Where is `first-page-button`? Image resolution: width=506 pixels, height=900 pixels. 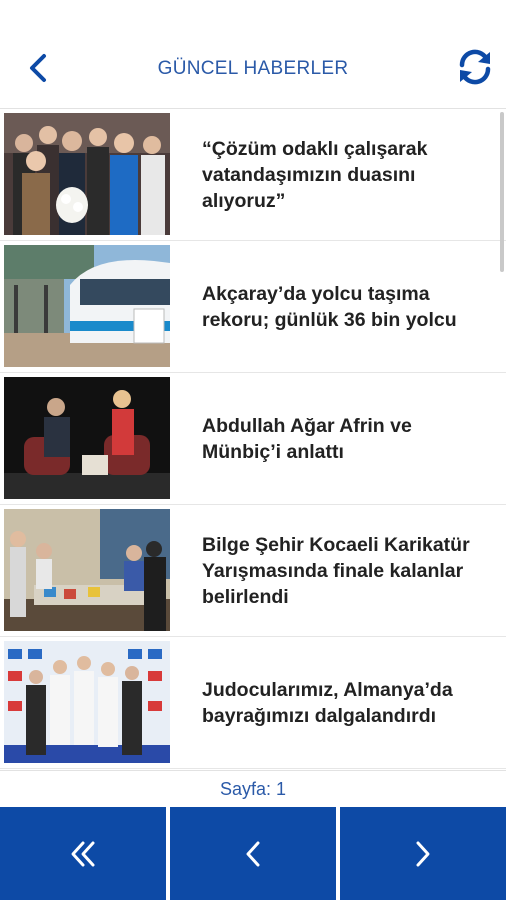 first-page-button is located at coordinates (83, 853).